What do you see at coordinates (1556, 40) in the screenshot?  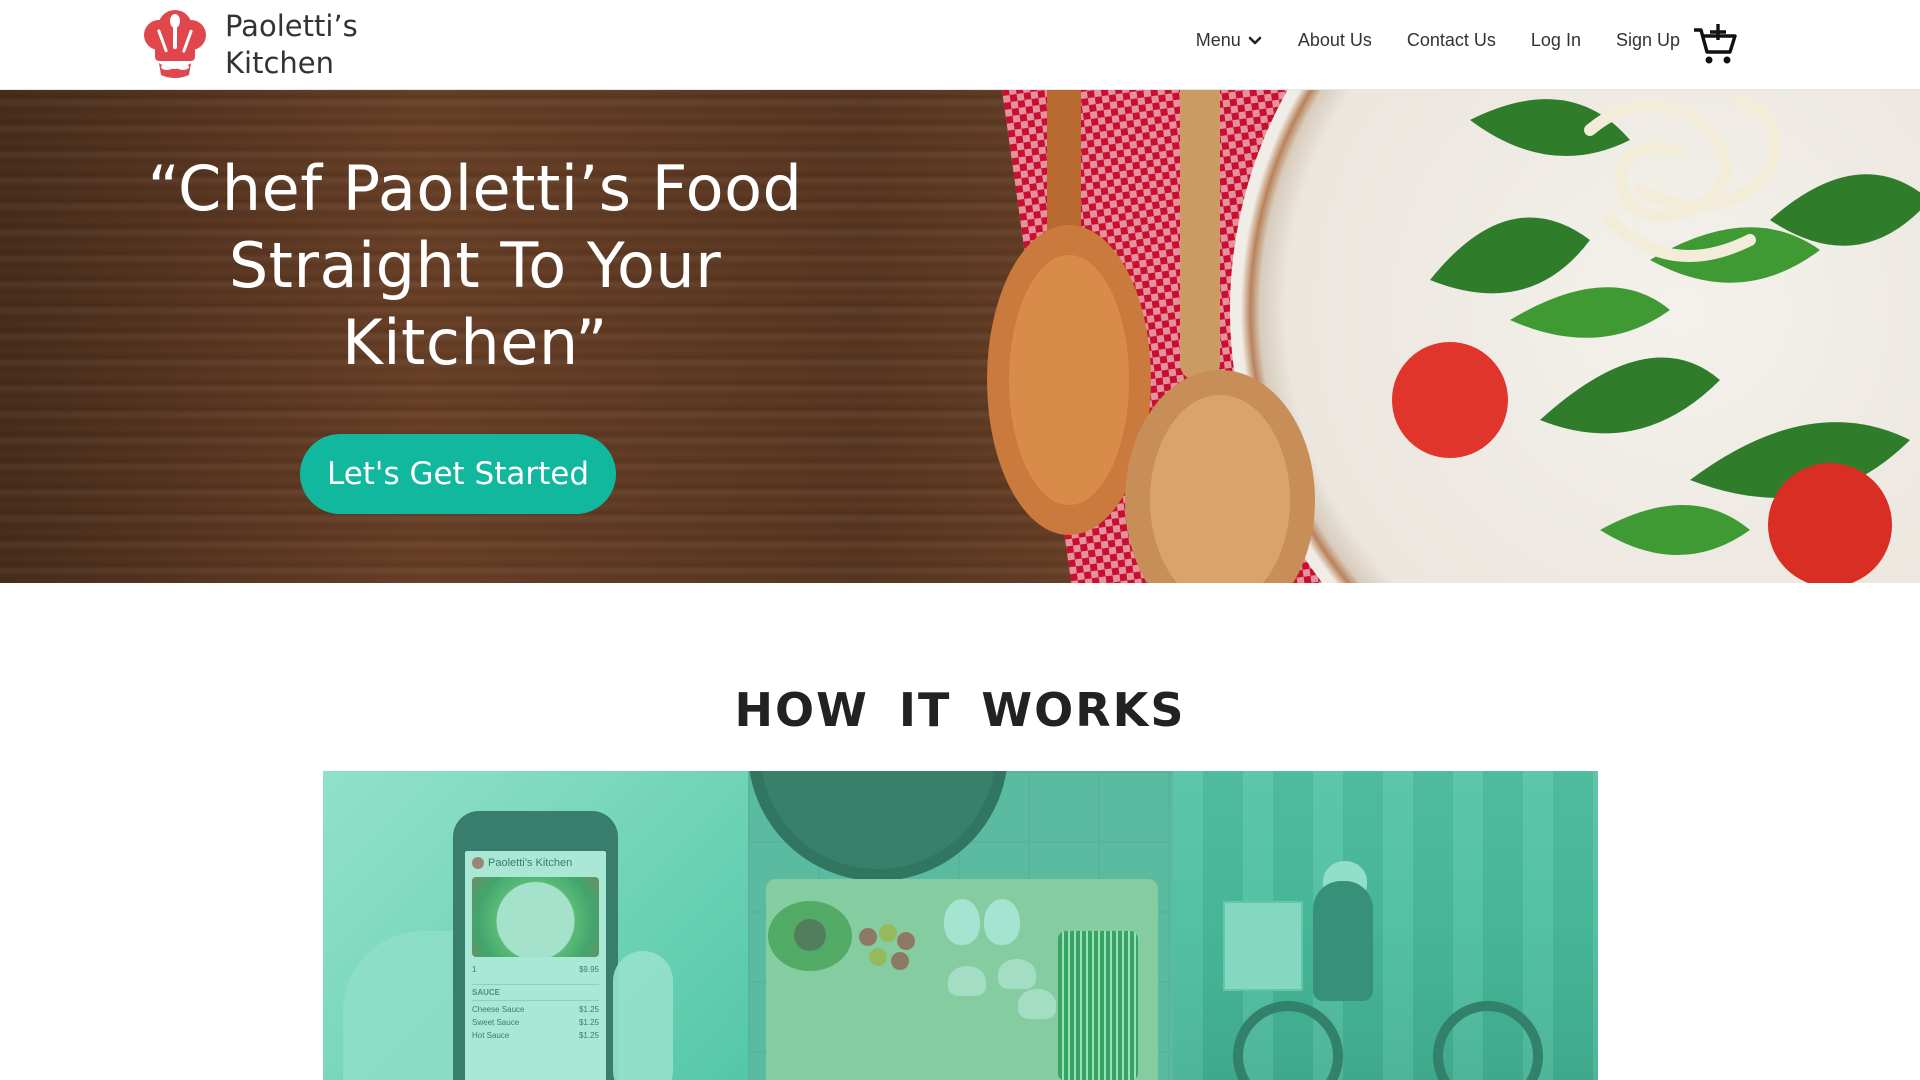 I see `nav-log-in: Log In` at bounding box center [1556, 40].